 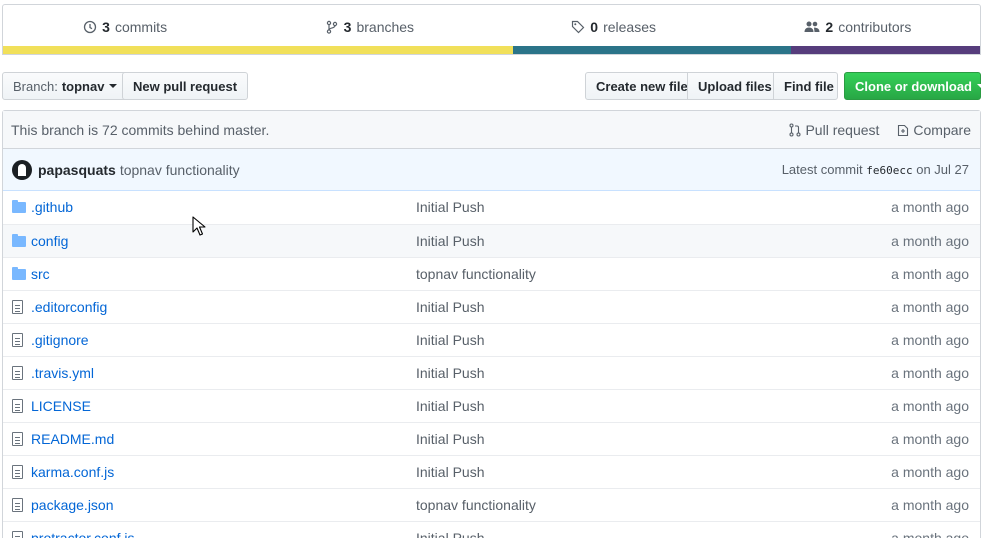 I want to click on commits-label: commits, so click(x=141, y=26).